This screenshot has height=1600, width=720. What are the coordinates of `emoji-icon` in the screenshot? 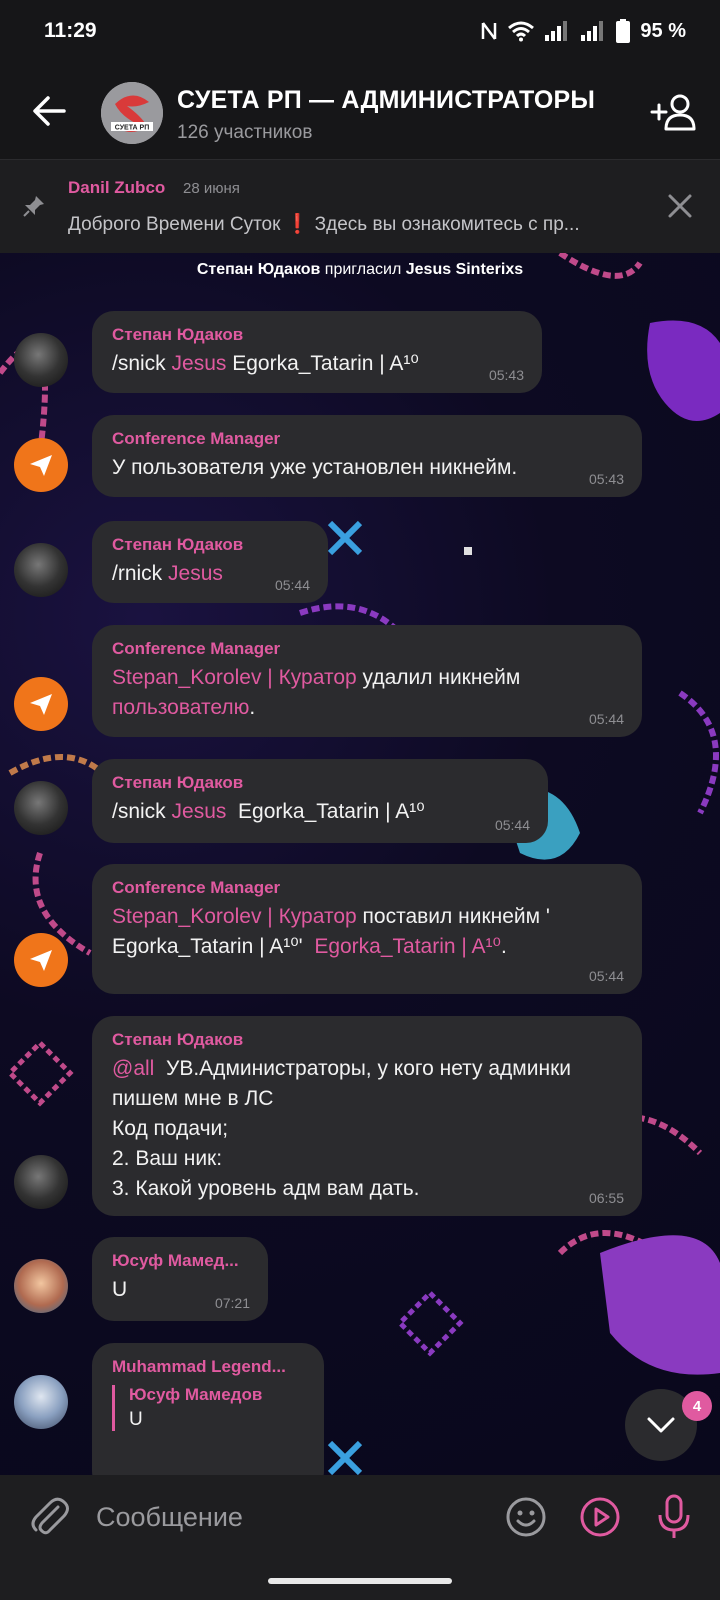 It's located at (526, 1517).